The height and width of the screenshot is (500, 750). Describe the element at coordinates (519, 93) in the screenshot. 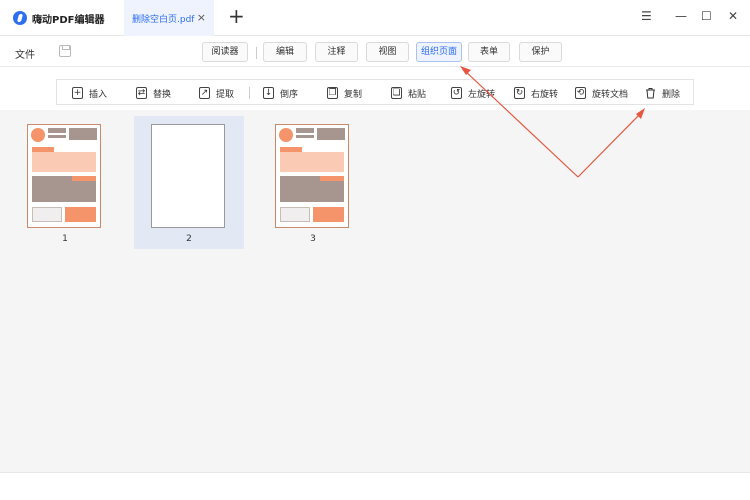

I see `rotate-right-icon: ↻` at that location.